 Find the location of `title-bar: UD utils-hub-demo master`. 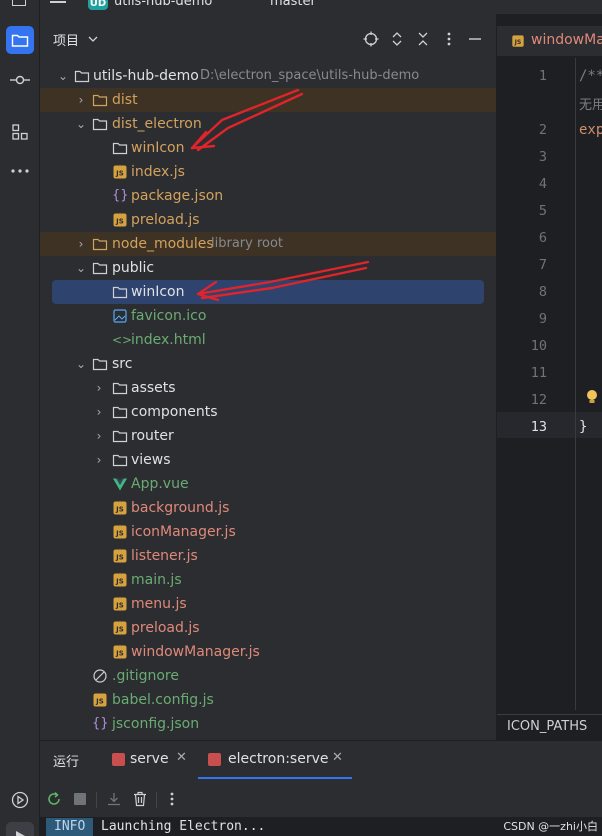

title-bar: UD utils-hub-demo master is located at coordinates (321, 7).